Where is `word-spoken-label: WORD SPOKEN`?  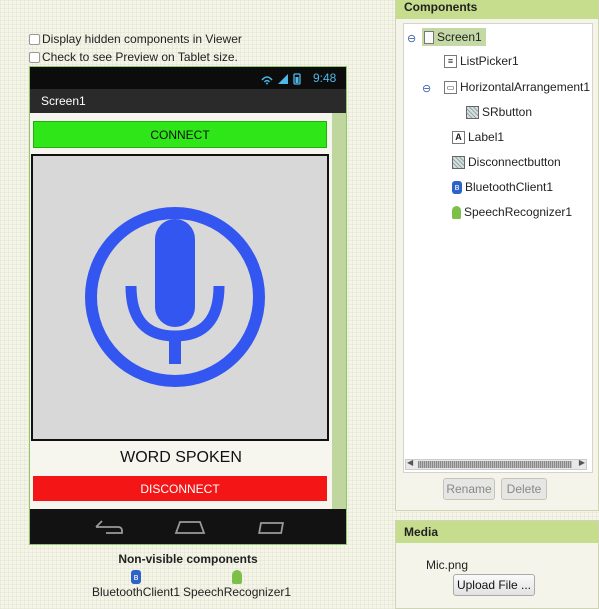 word-spoken-label: WORD SPOKEN is located at coordinates (181, 457).